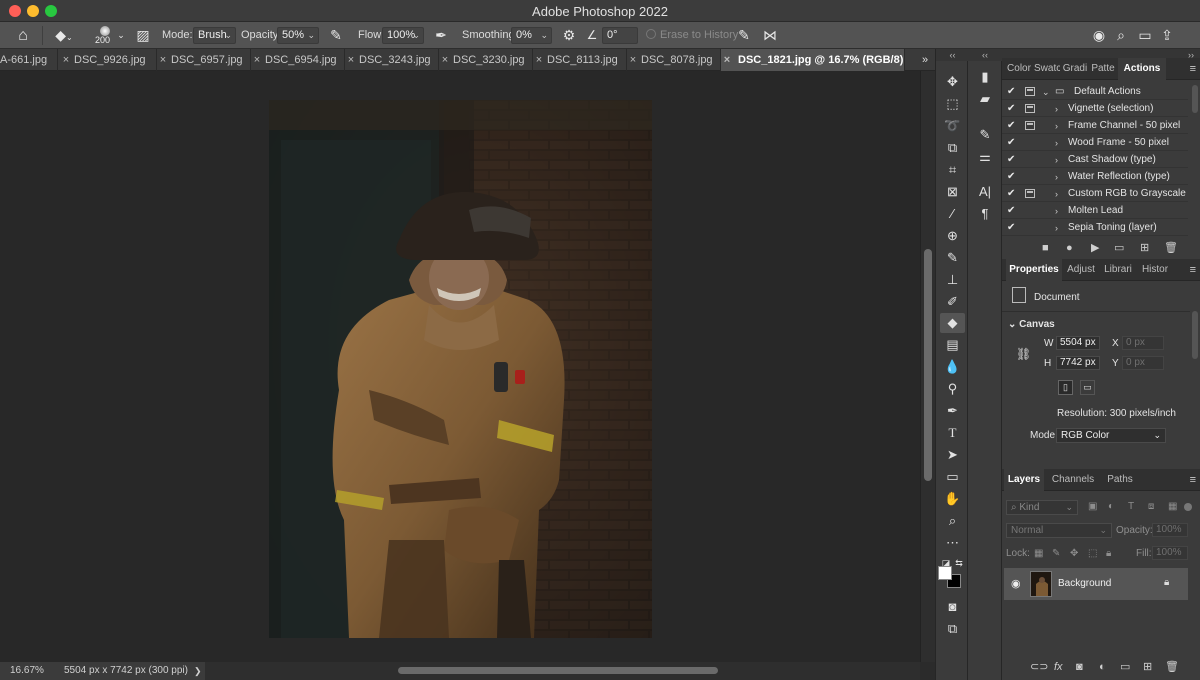 The image size is (1200, 680). Describe the element at coordinates (1102, 667) in the screenshot. I see `new-adjustment-layer-icon: ◐` at that location.